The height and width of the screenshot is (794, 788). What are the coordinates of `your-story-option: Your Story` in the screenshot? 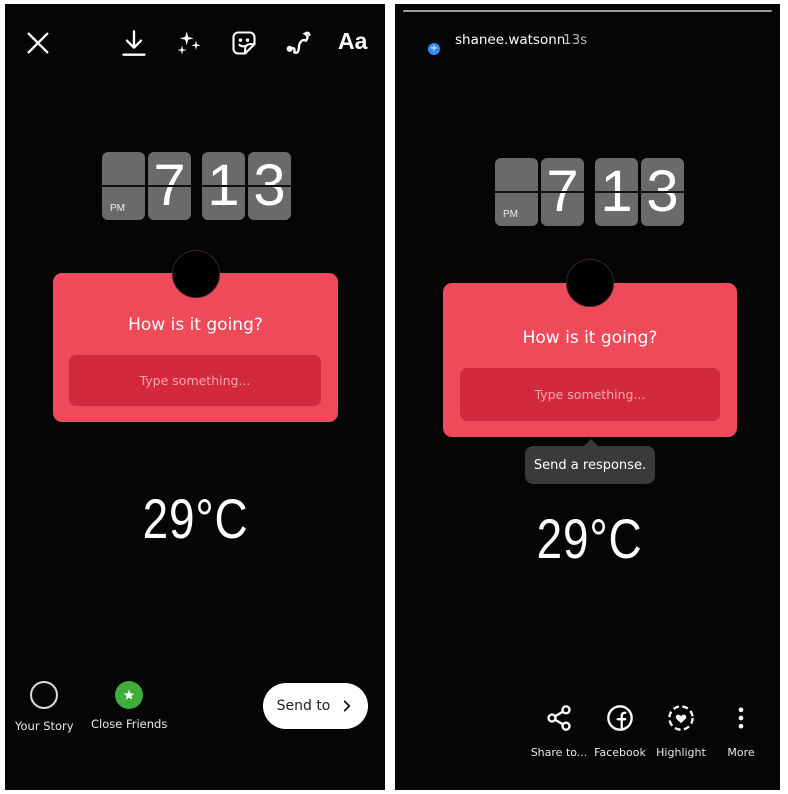 It's located at (44, 707).